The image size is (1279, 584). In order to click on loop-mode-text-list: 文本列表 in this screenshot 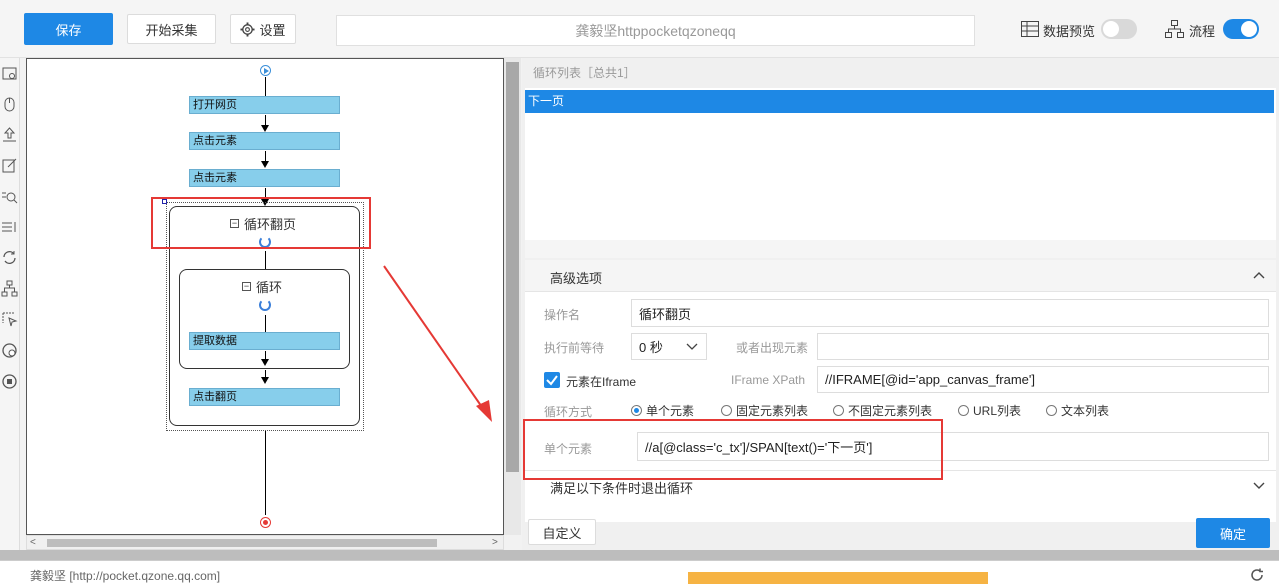, I will do `click(1077, 410)`.